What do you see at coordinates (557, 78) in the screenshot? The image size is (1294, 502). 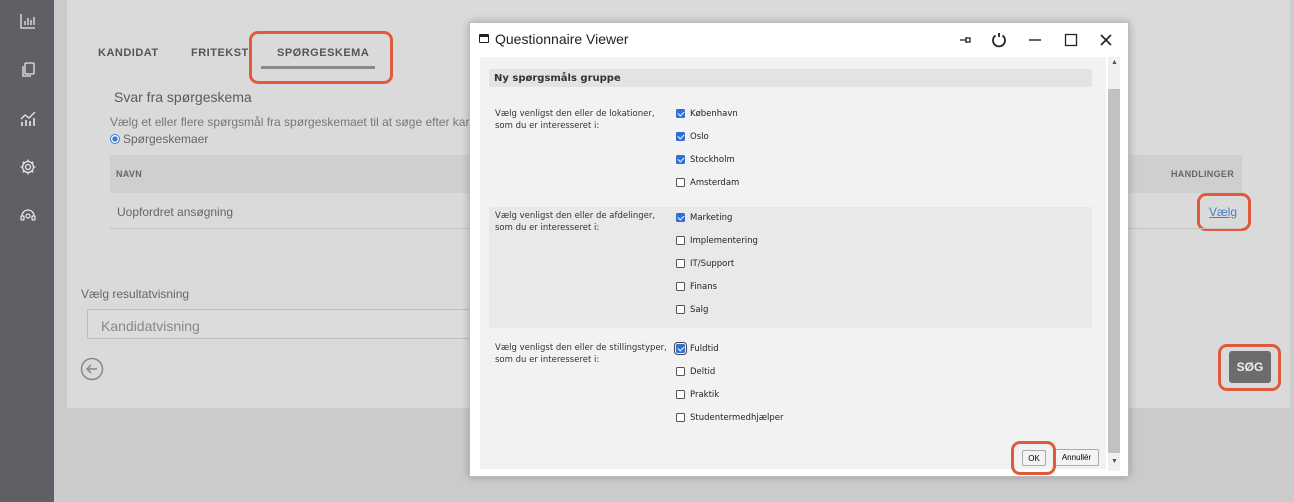 I see `question-group-title: Ny spørgsmåls gruppe` at bounding box center [557, 78].